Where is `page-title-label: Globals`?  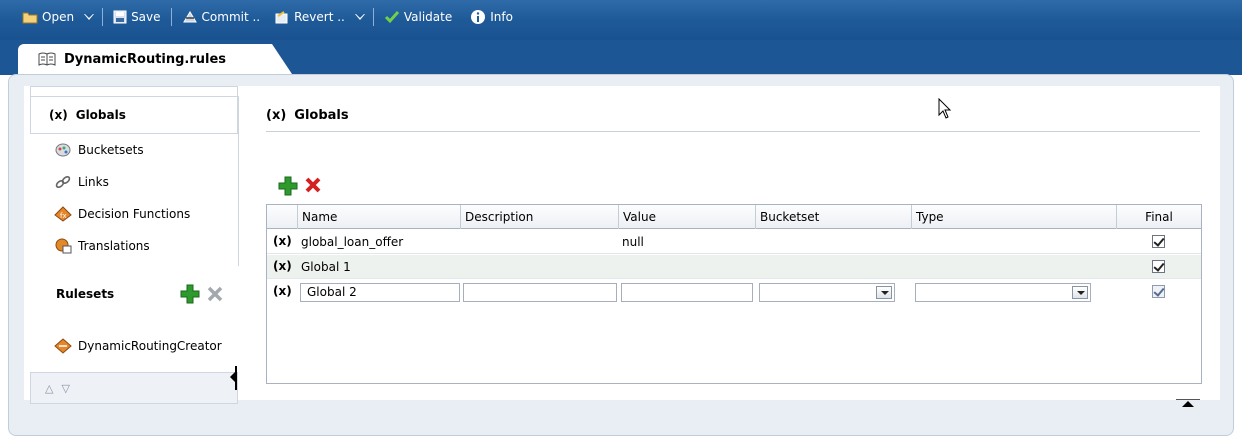 page-title-label: Globals is located at coordinates (321, 115).